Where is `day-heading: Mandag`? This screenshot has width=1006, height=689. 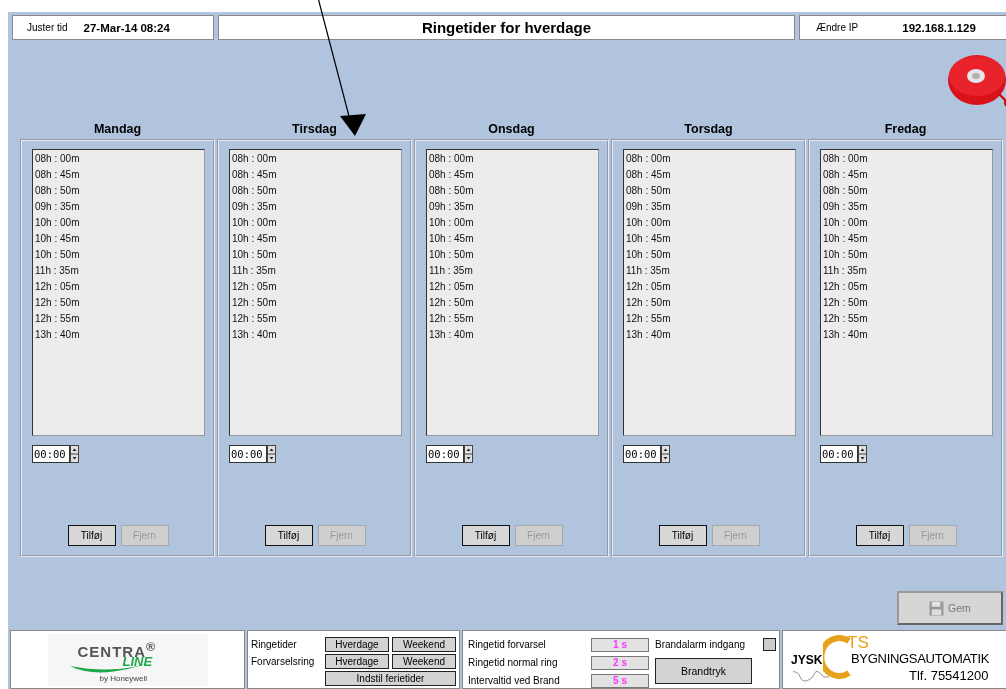
day-heading: Mandag is located at coordinates (117, 129).